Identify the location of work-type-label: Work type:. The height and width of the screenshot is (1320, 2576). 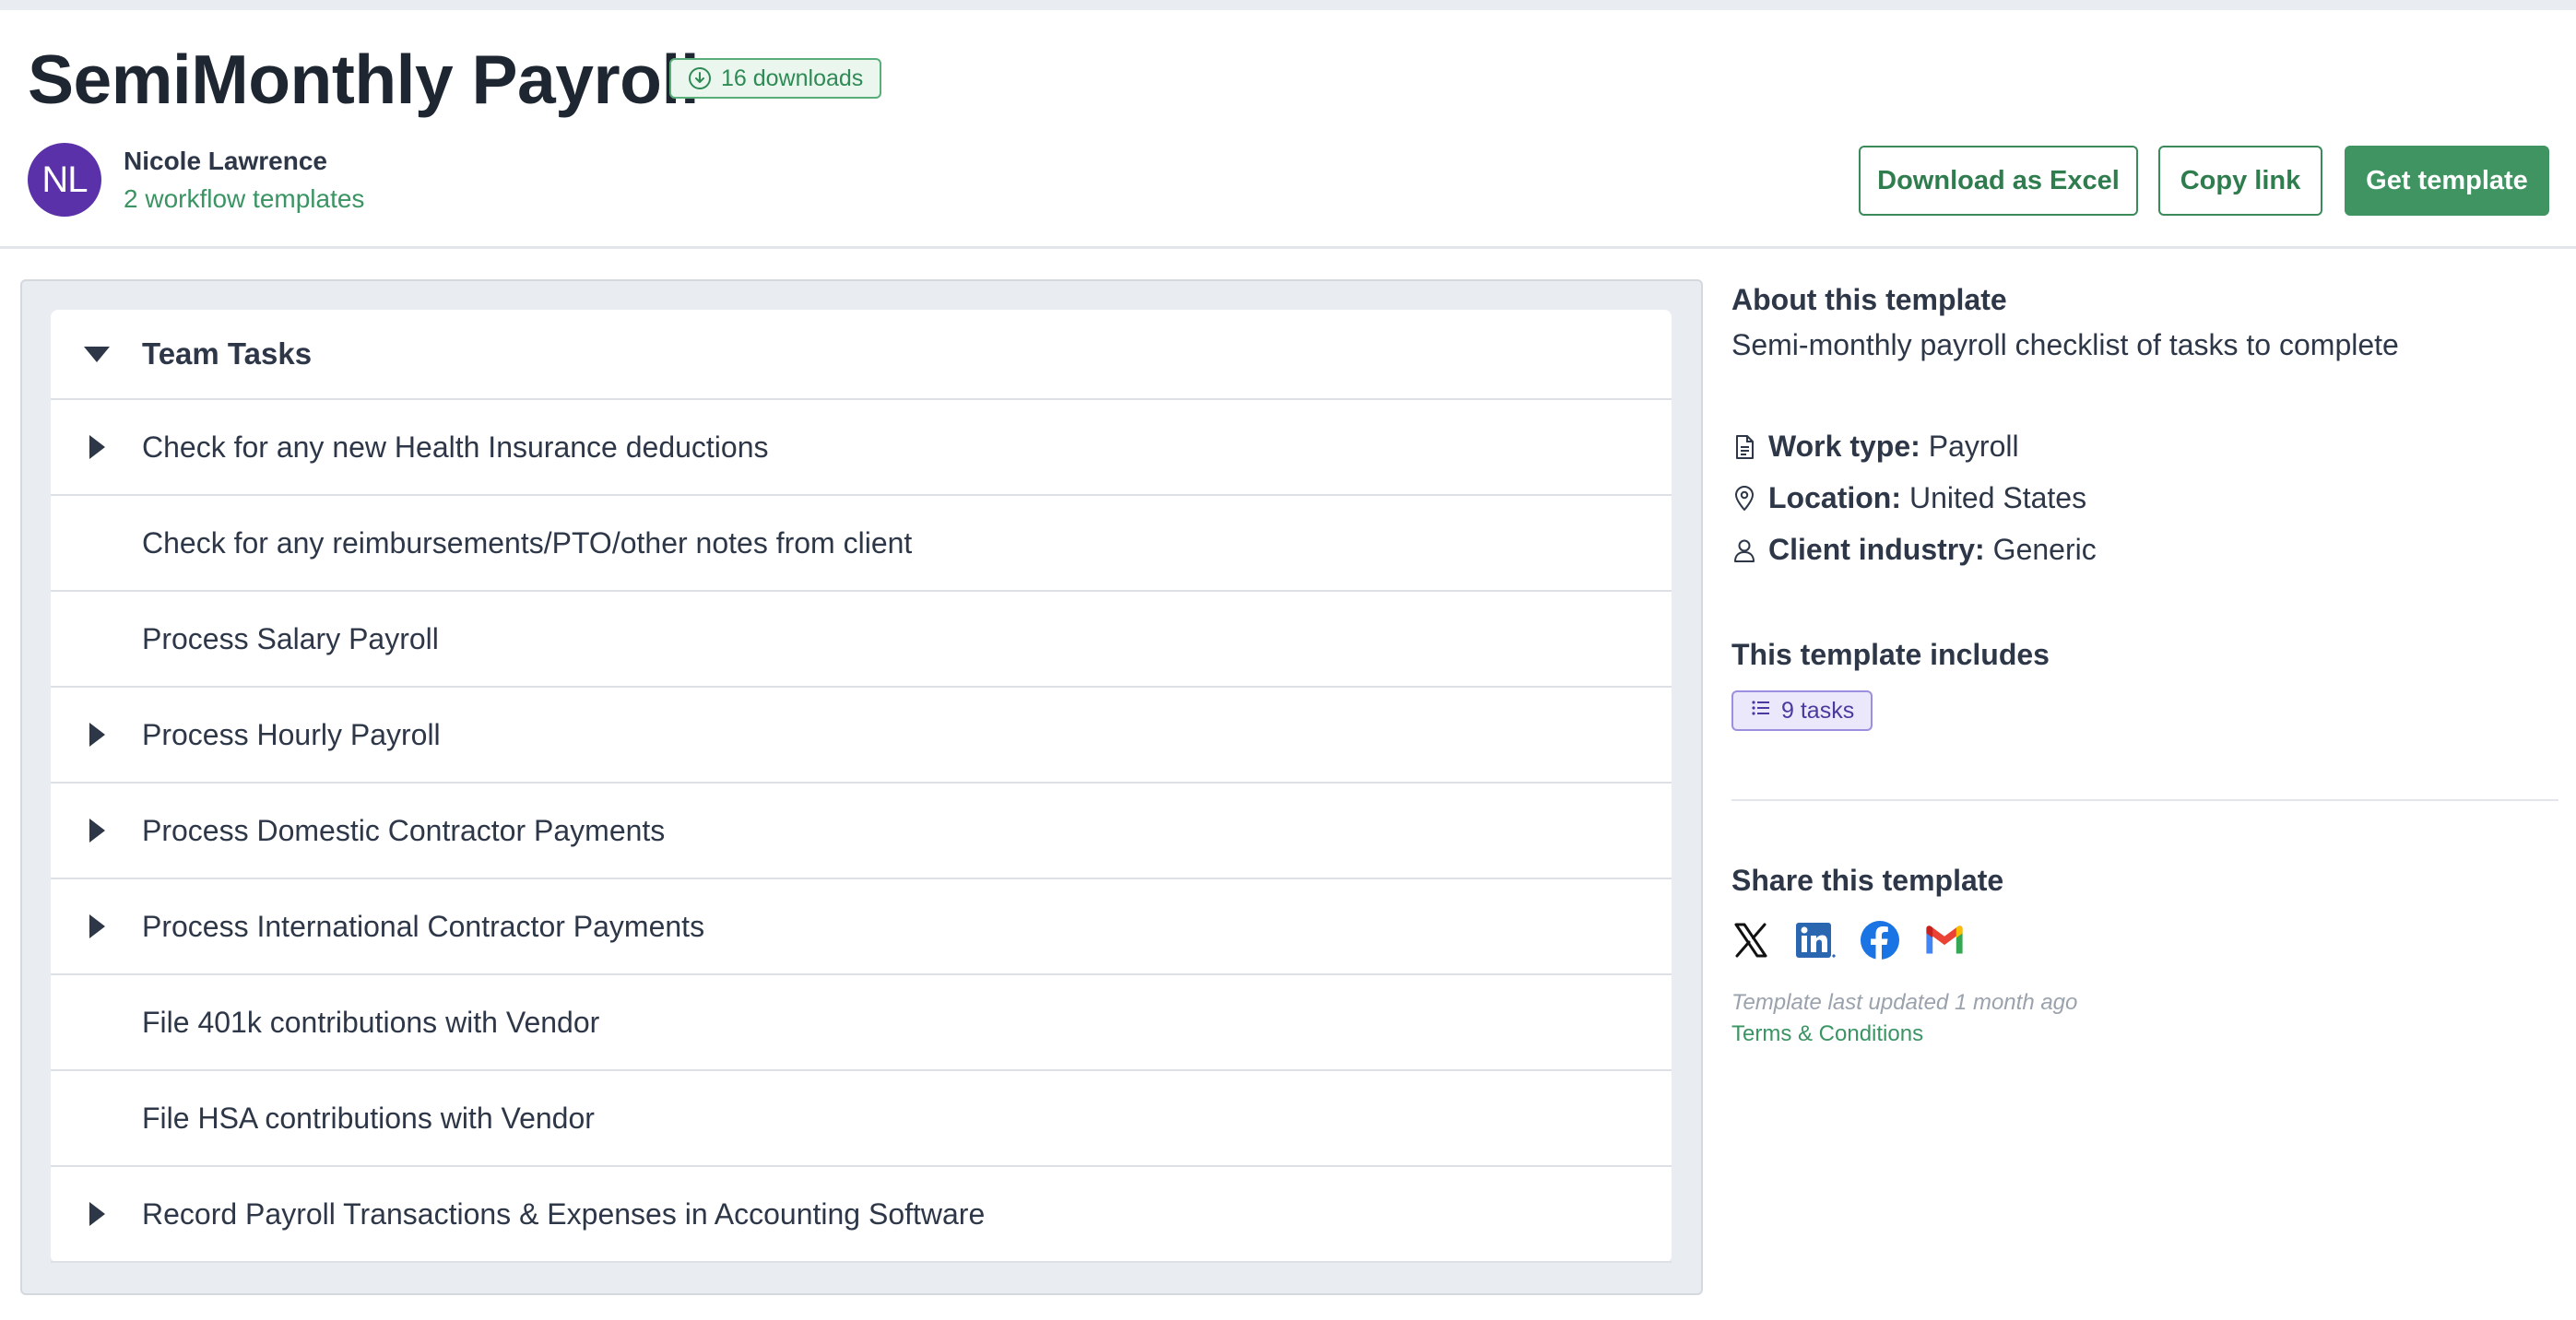
(1844, 447).